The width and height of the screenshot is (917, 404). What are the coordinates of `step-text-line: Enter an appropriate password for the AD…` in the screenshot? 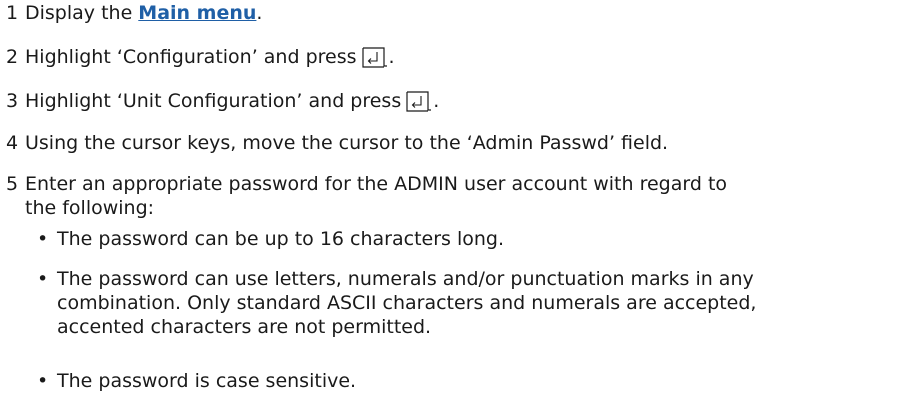 It's located at (376, 184).